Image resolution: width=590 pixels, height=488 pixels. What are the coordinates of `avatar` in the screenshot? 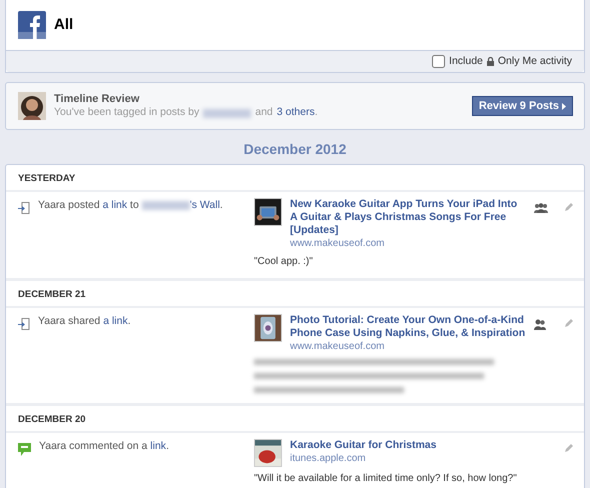 It's located at (32, 106).